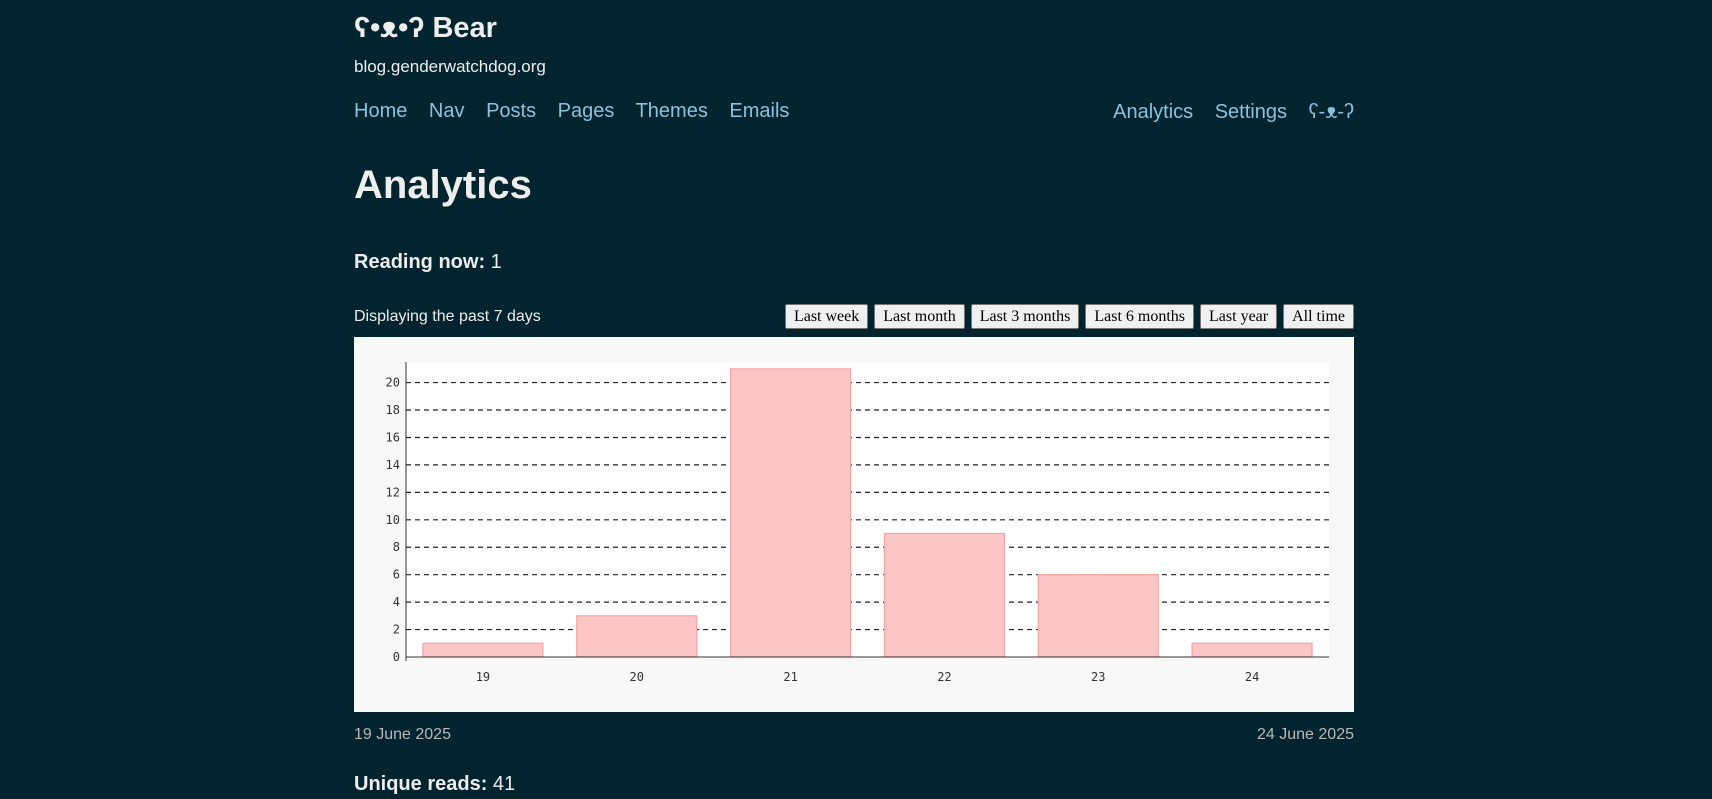 Image resolution: width=1712 pixels, height=799 pixels. I want to click on brand-name: Bear, so click(464, 28).